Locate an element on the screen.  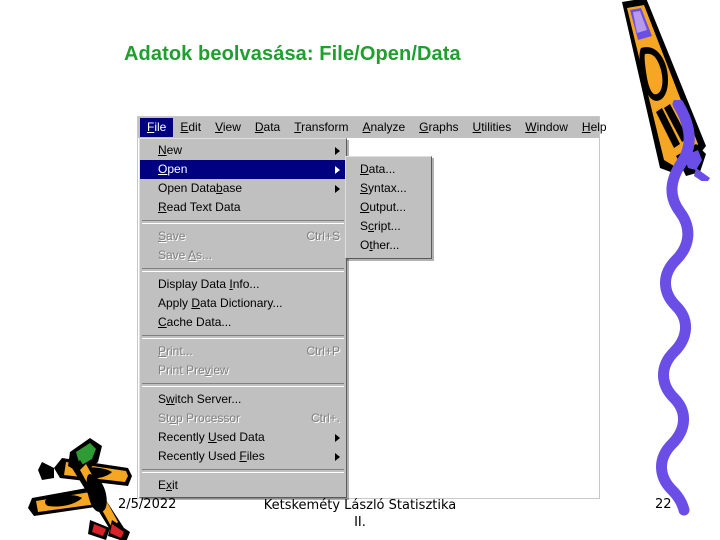
menu-item-label: Open Database is located at coordinates (200, 188).